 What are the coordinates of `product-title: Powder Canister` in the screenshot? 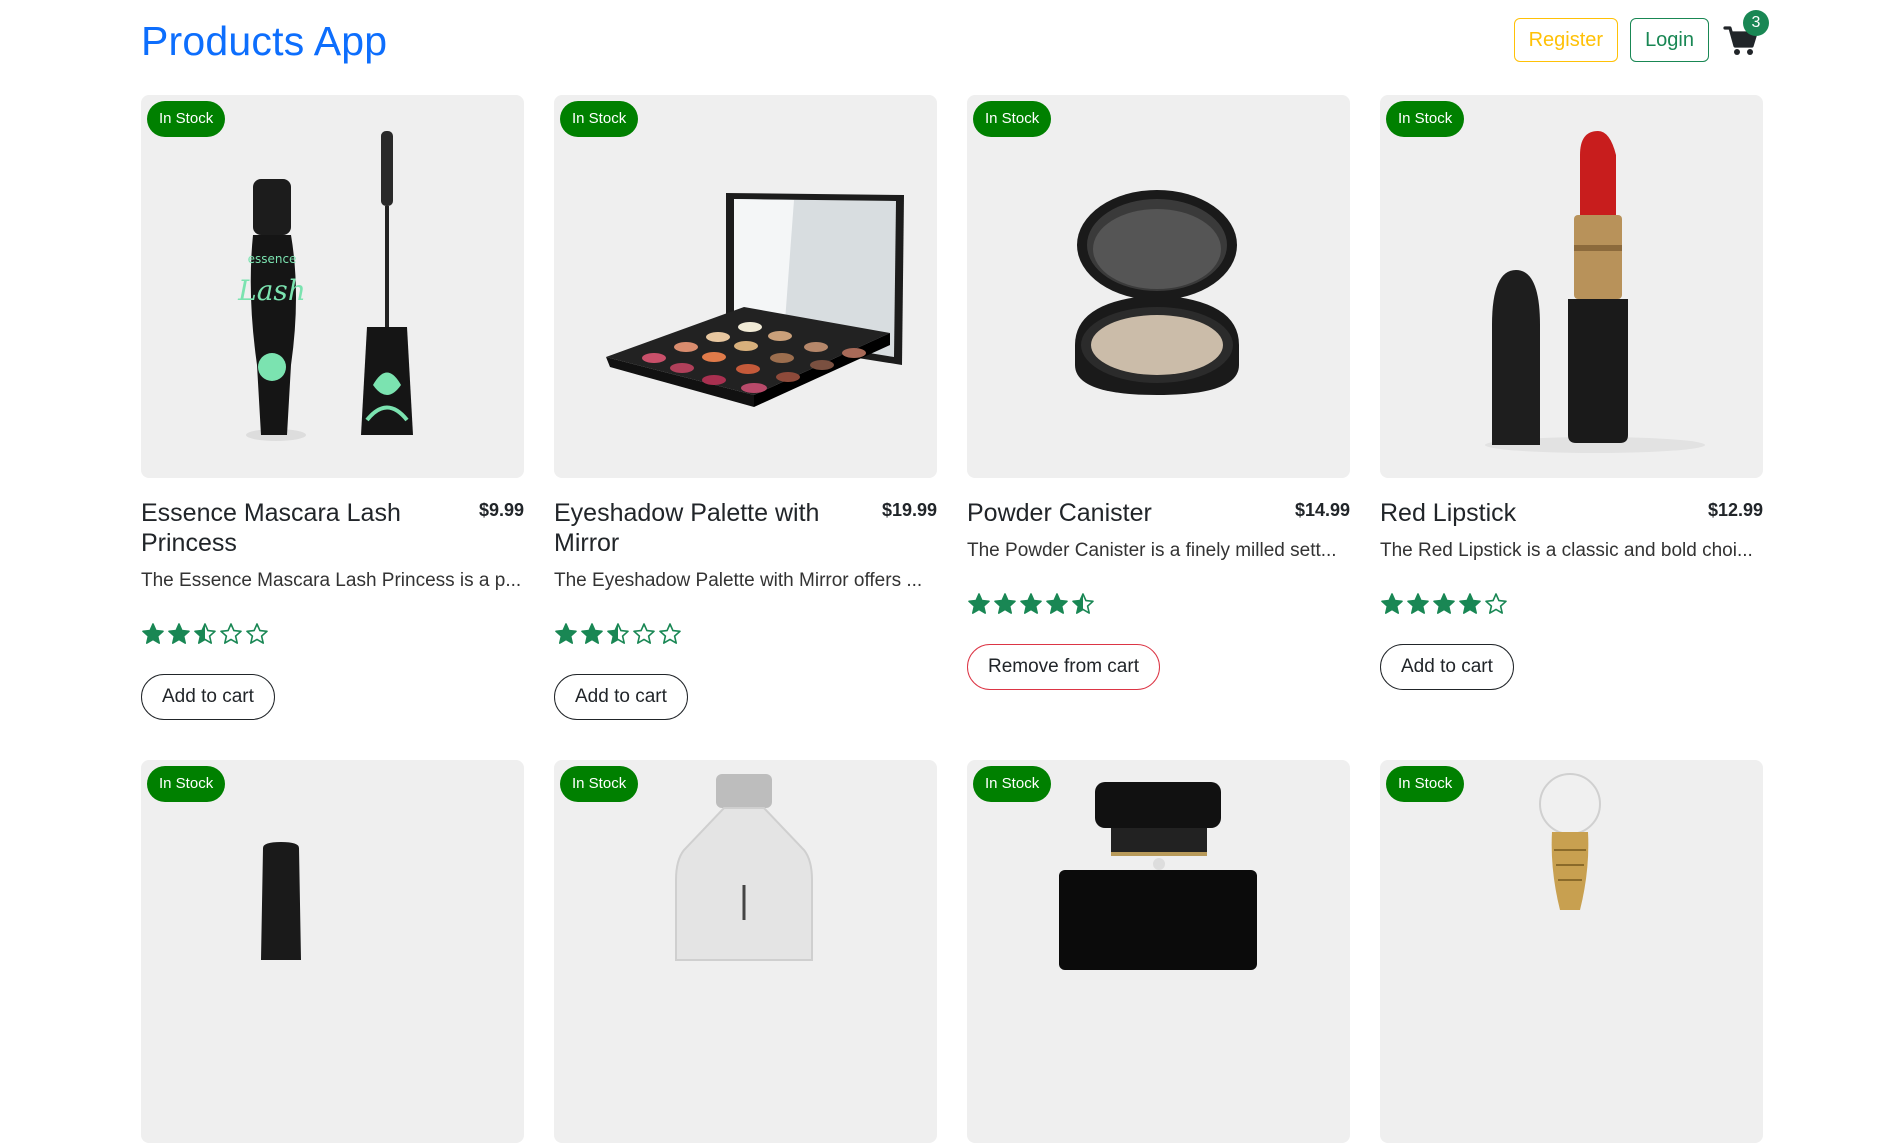 It's located at (1112, 513).